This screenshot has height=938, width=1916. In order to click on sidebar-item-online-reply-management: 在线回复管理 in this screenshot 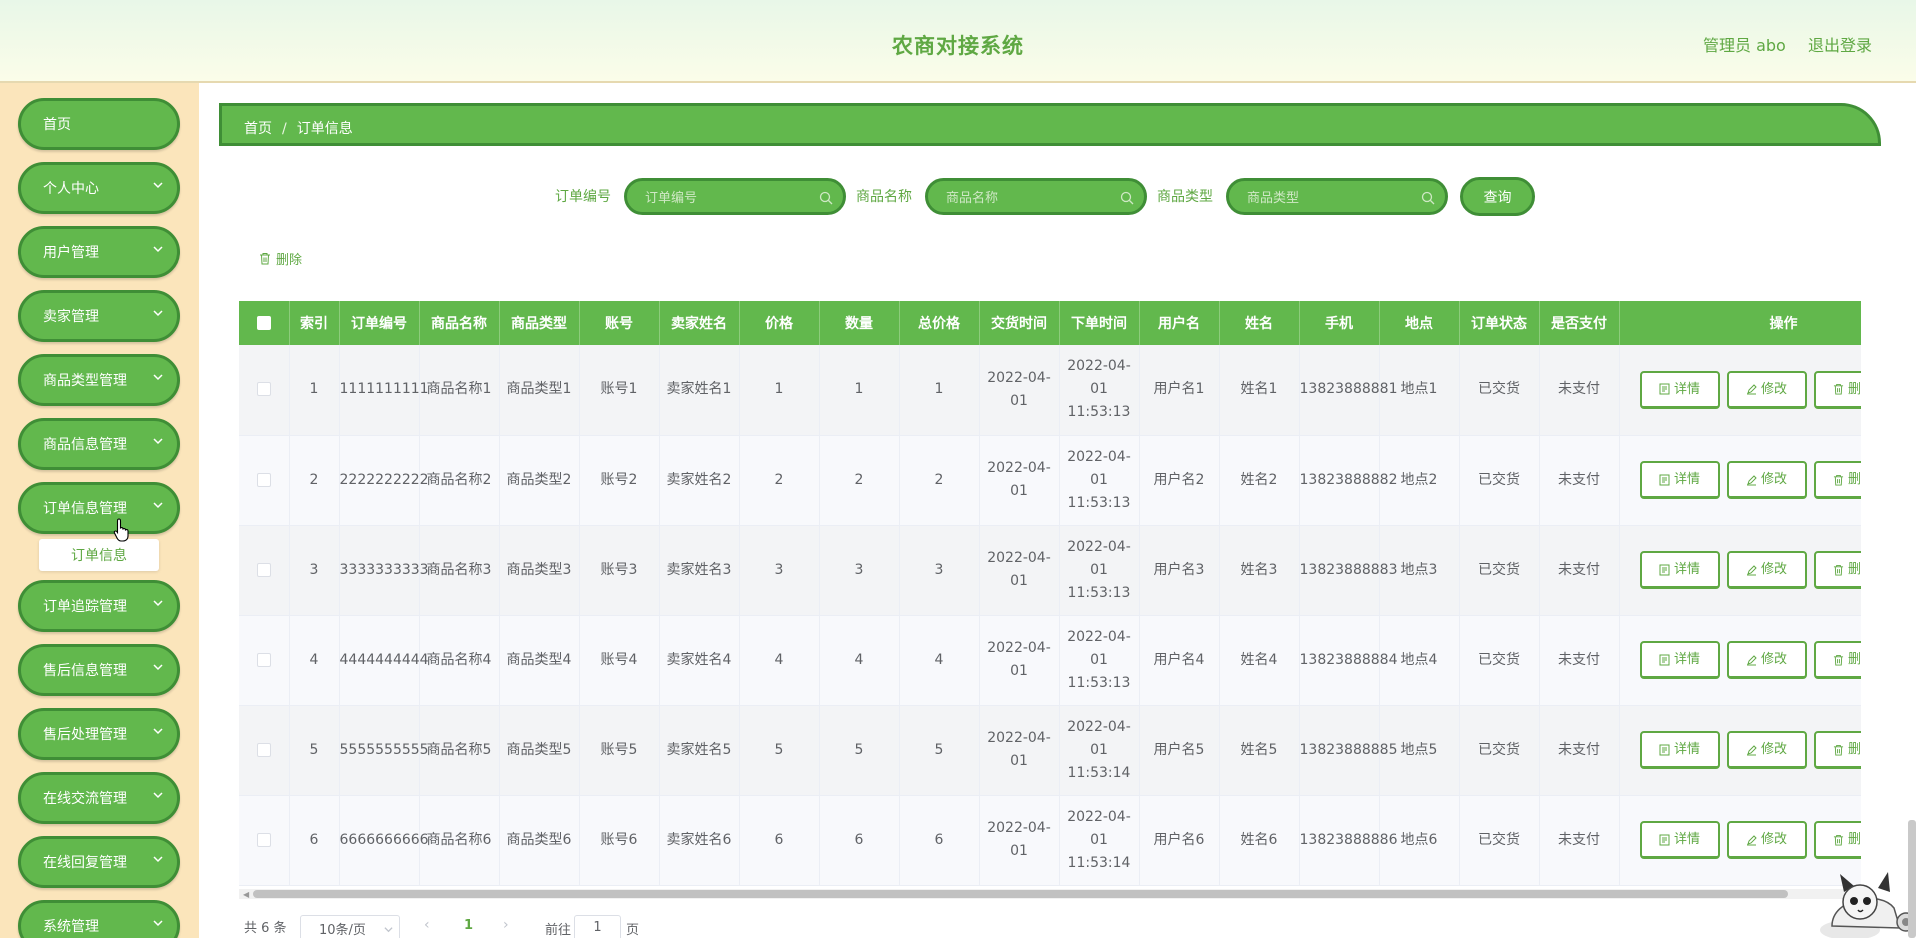, I will do `click(99, 862)`.